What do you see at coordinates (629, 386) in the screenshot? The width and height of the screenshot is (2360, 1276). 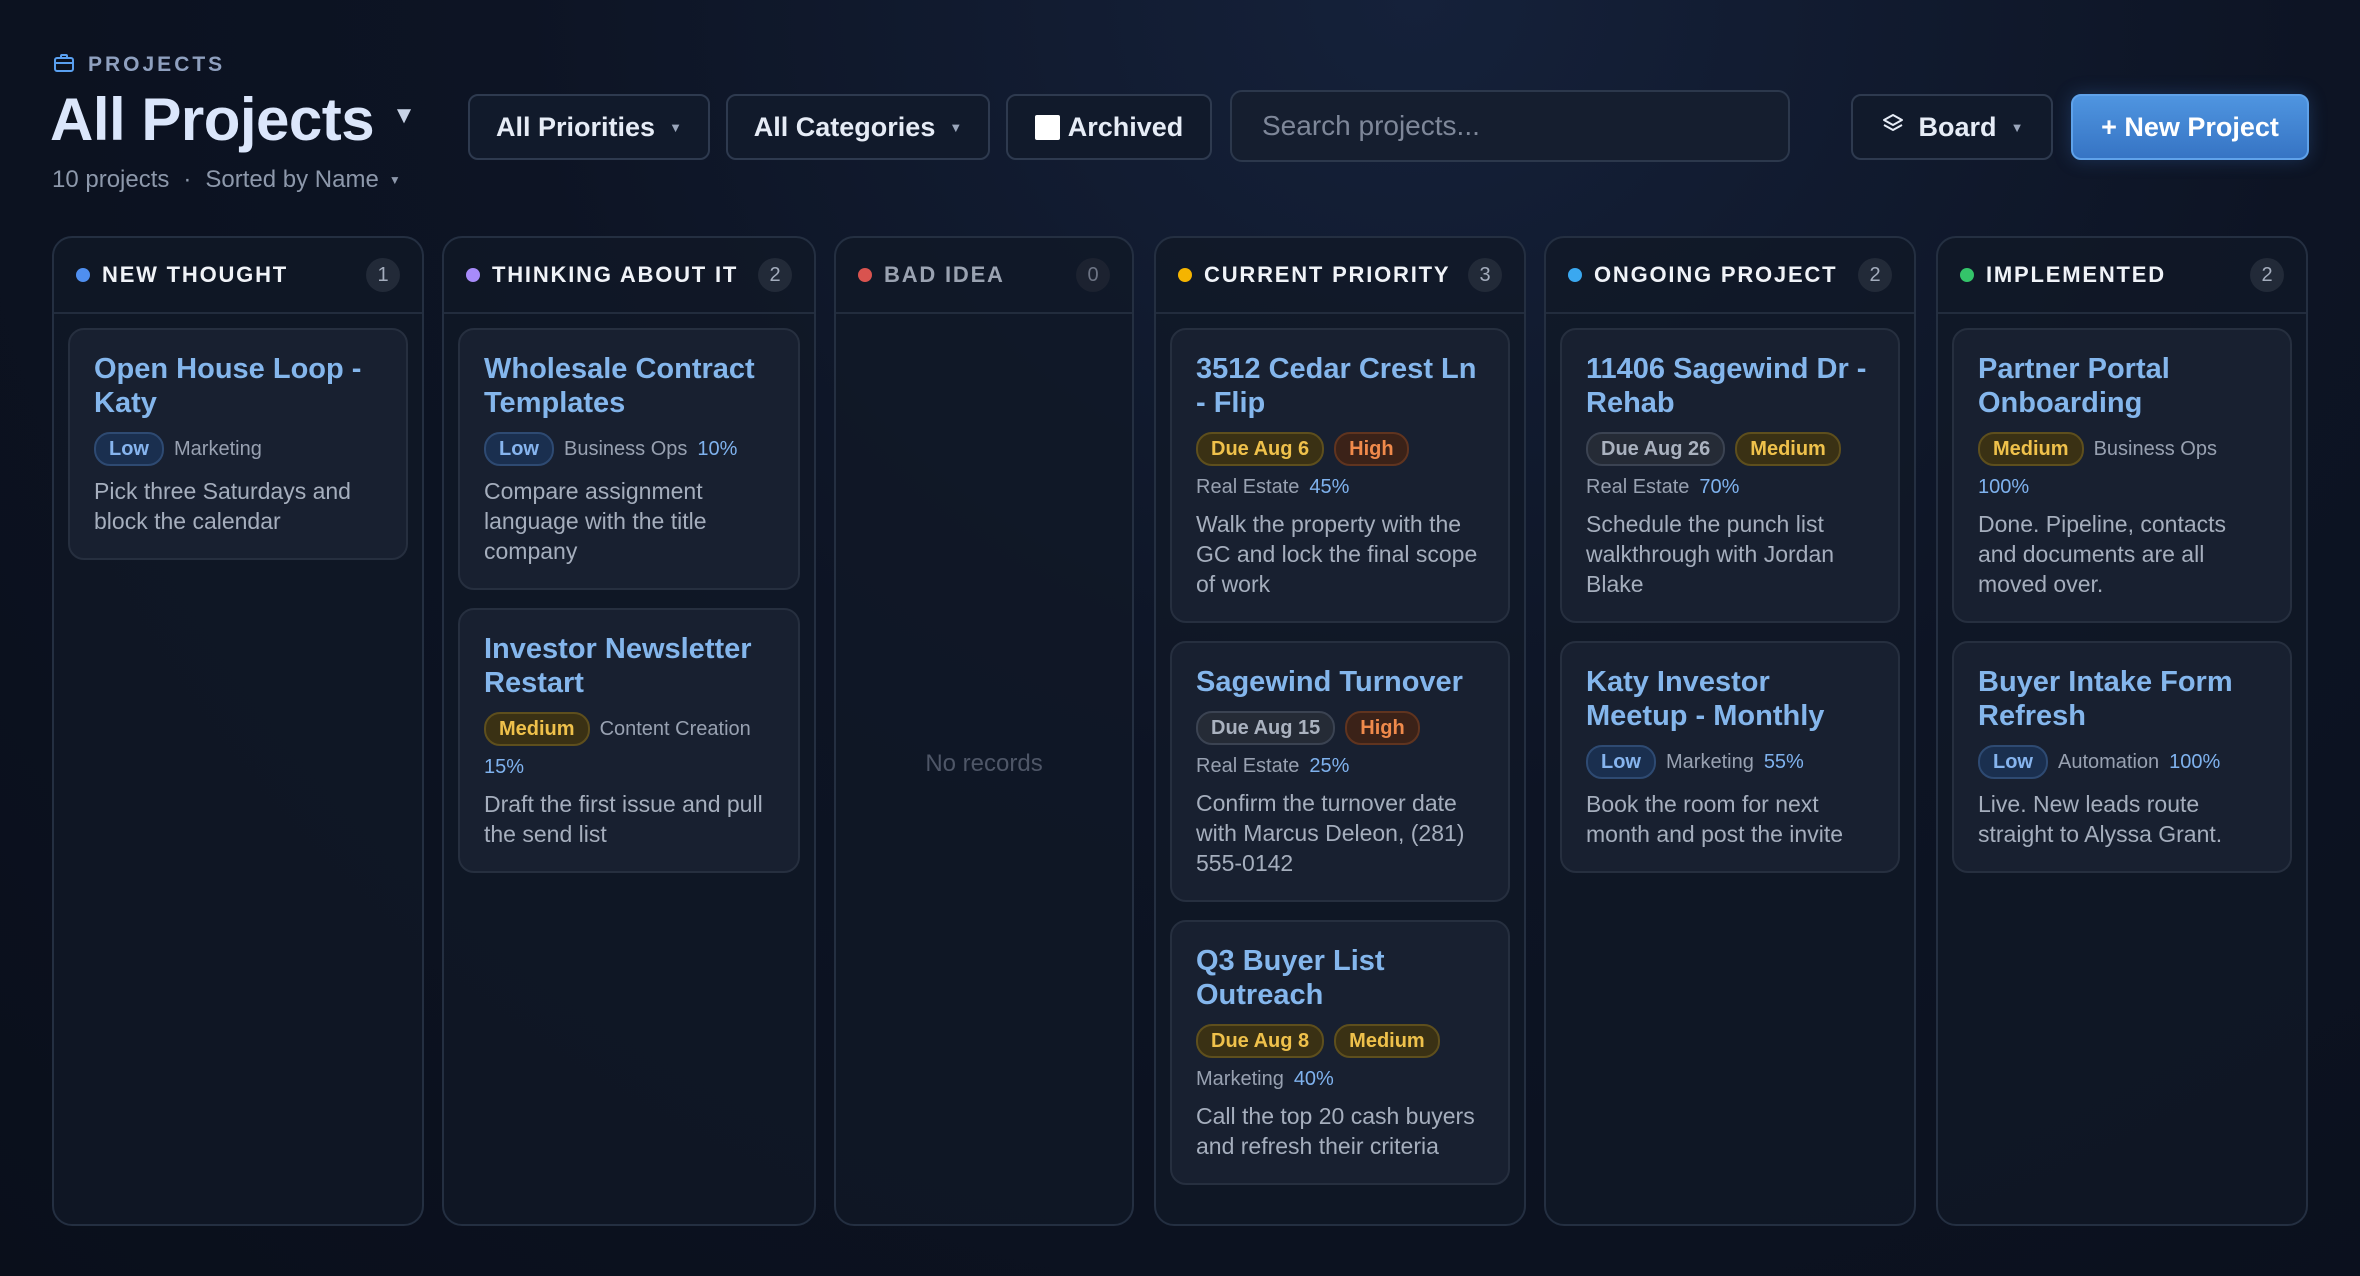 I see `card-title: Wholesale Contract Templates` at bounding box center [629, 386].